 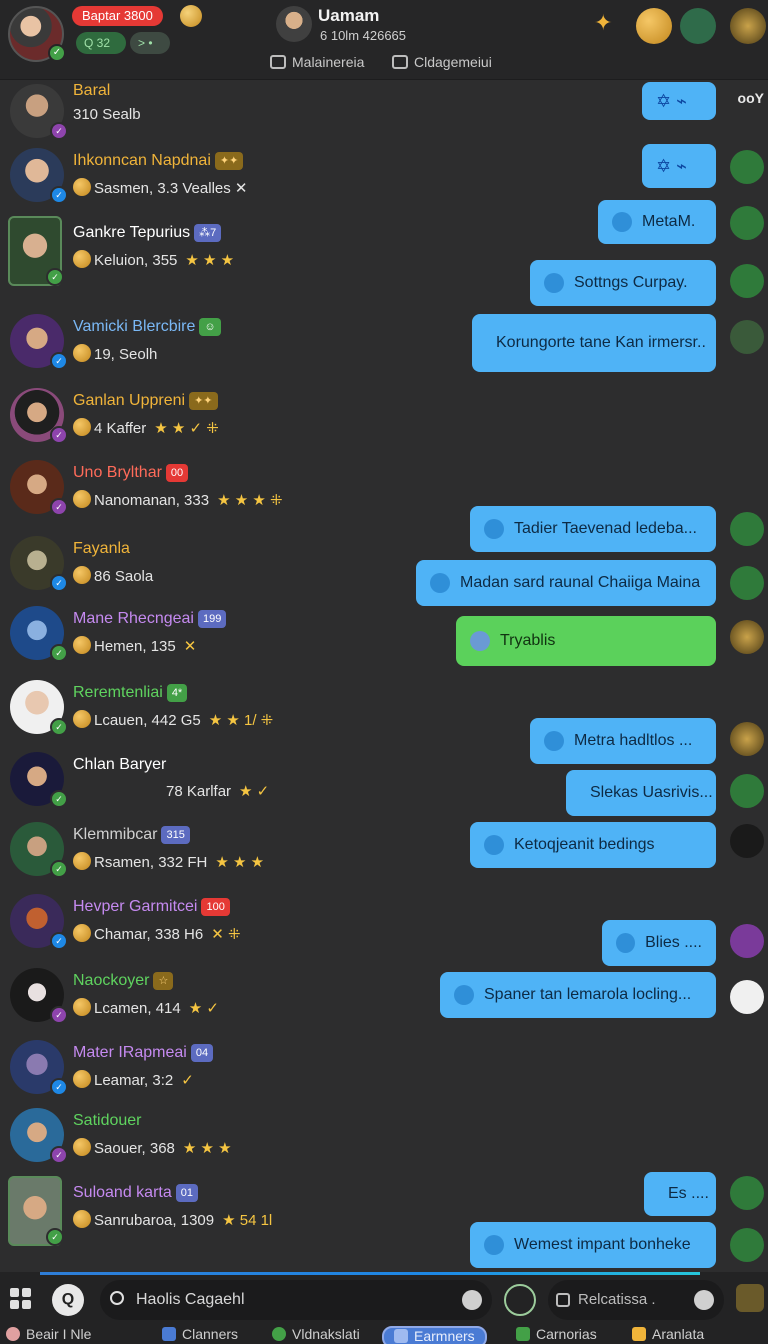 I want to click on message-bubble: Tryablis, so click(x=586, y=641).